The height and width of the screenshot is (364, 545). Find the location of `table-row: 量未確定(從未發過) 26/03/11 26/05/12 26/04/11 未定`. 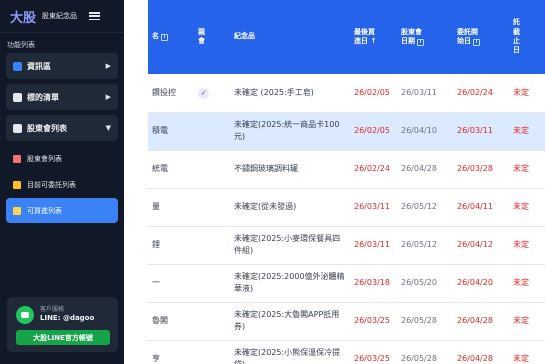

table-row: 量未確定(從未發過) 26/03/11 26/05/12 26/04/11 未定 is located at coordinates (346, 207).